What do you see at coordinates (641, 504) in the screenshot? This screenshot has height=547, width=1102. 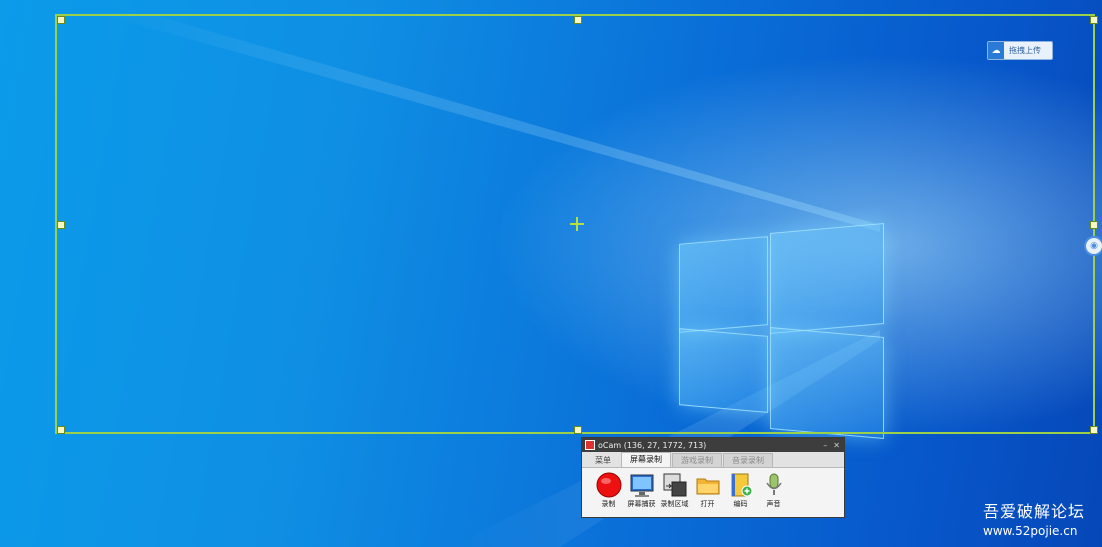 I see `screen-capture-label: 屏幕捕获` at bounding box center [641, 504].